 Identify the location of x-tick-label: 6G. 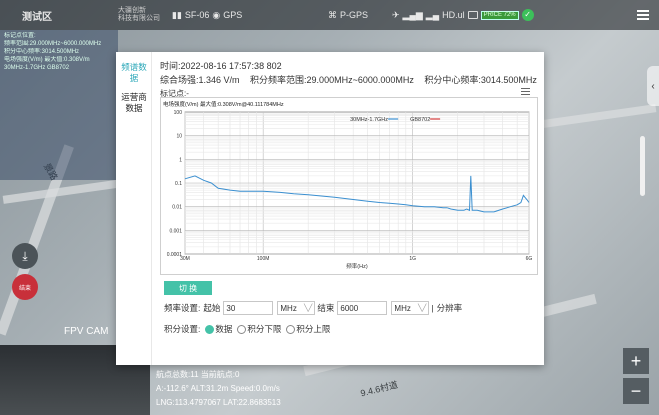
(529, 259).